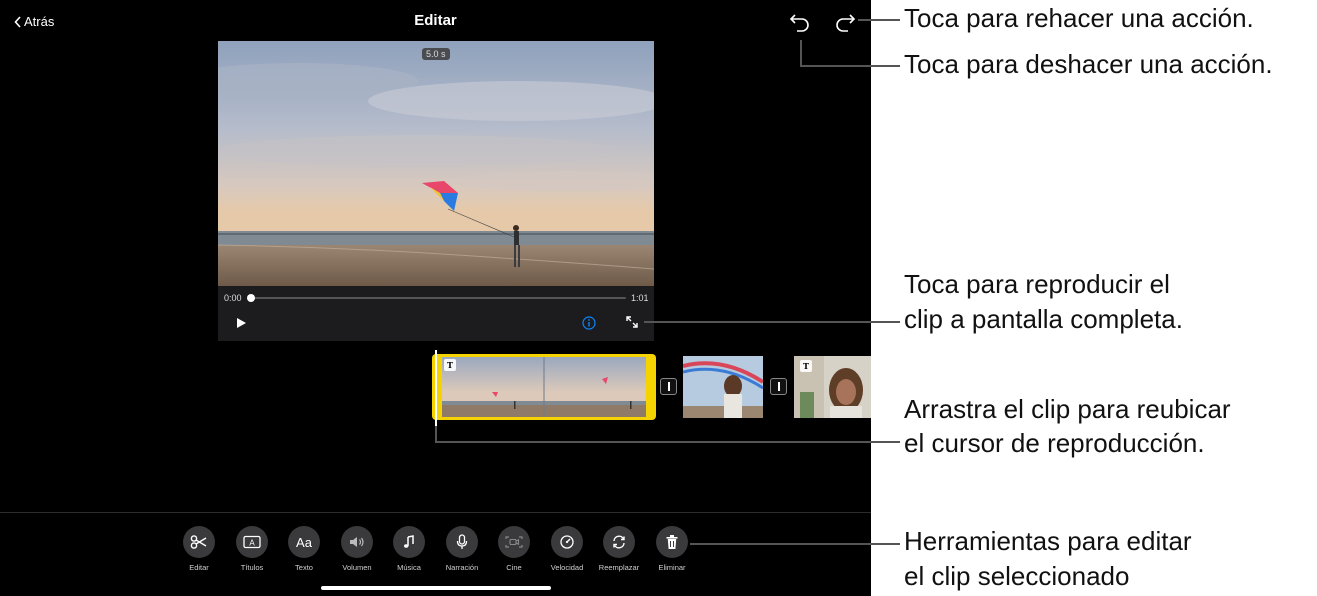  Describe the element at coordinates (800, 22) in the screenshot. I see `undo-button` at that location.